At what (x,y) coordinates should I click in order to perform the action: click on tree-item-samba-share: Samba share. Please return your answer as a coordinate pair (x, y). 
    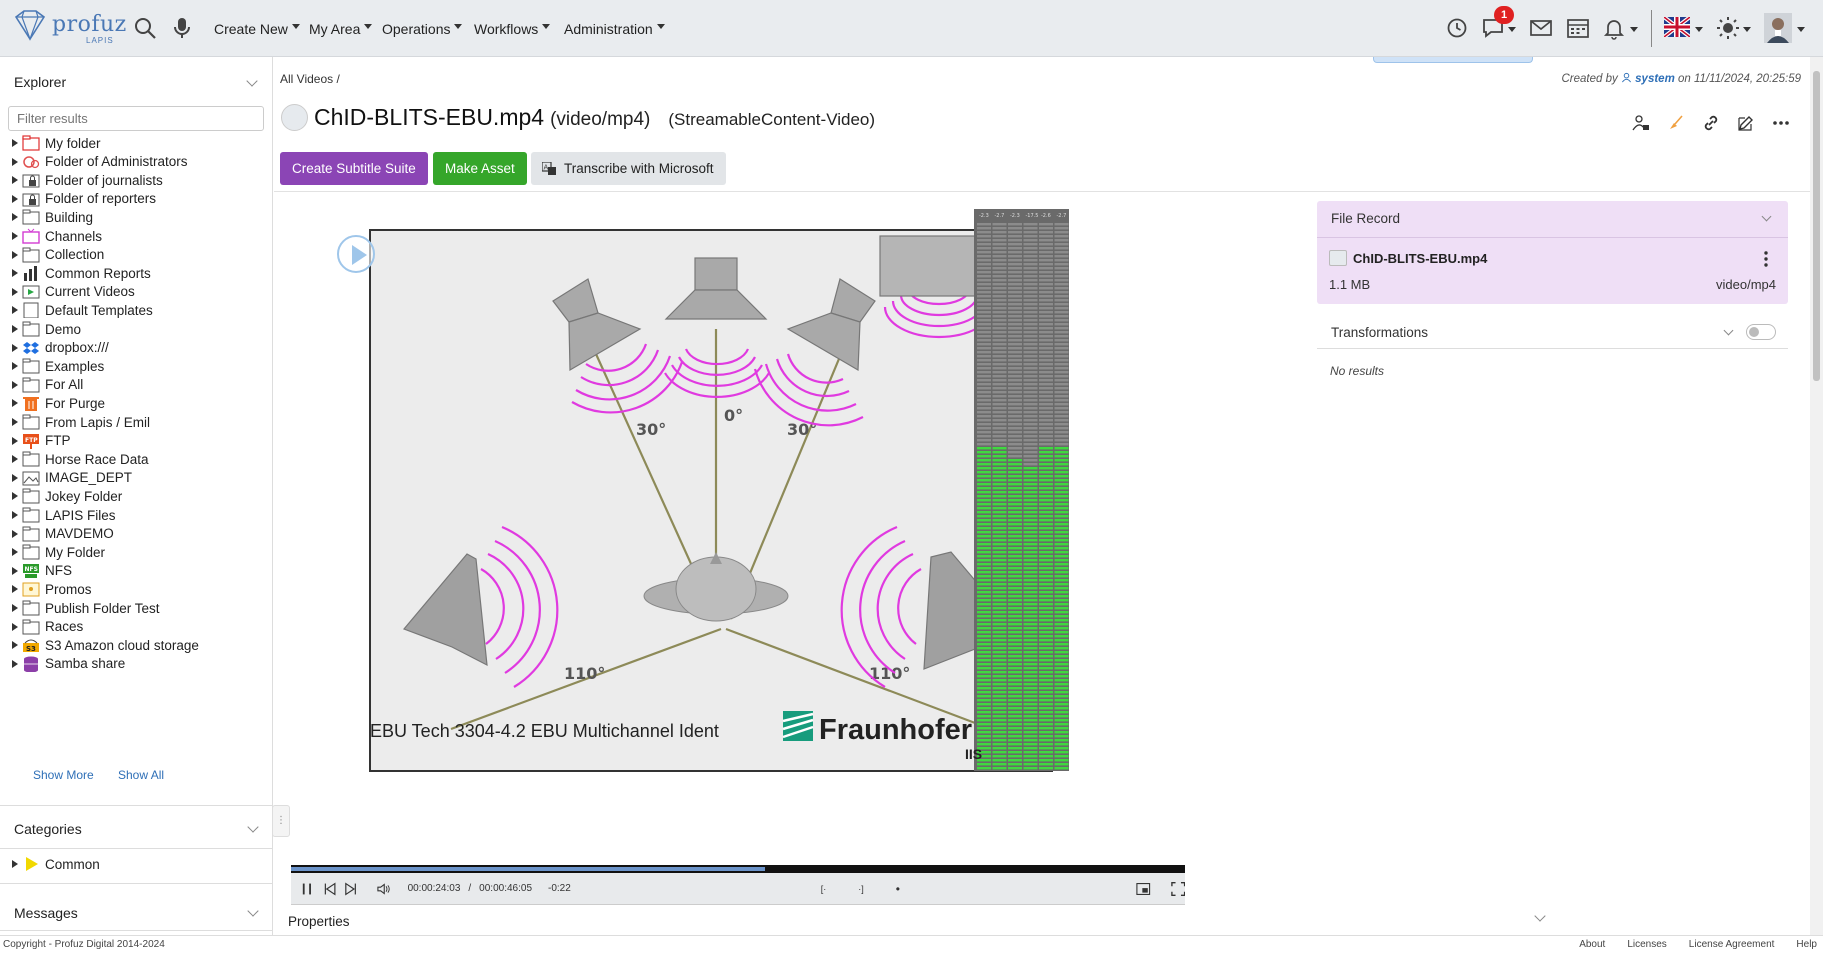
    Looking at the image, I should click on (68, 664).